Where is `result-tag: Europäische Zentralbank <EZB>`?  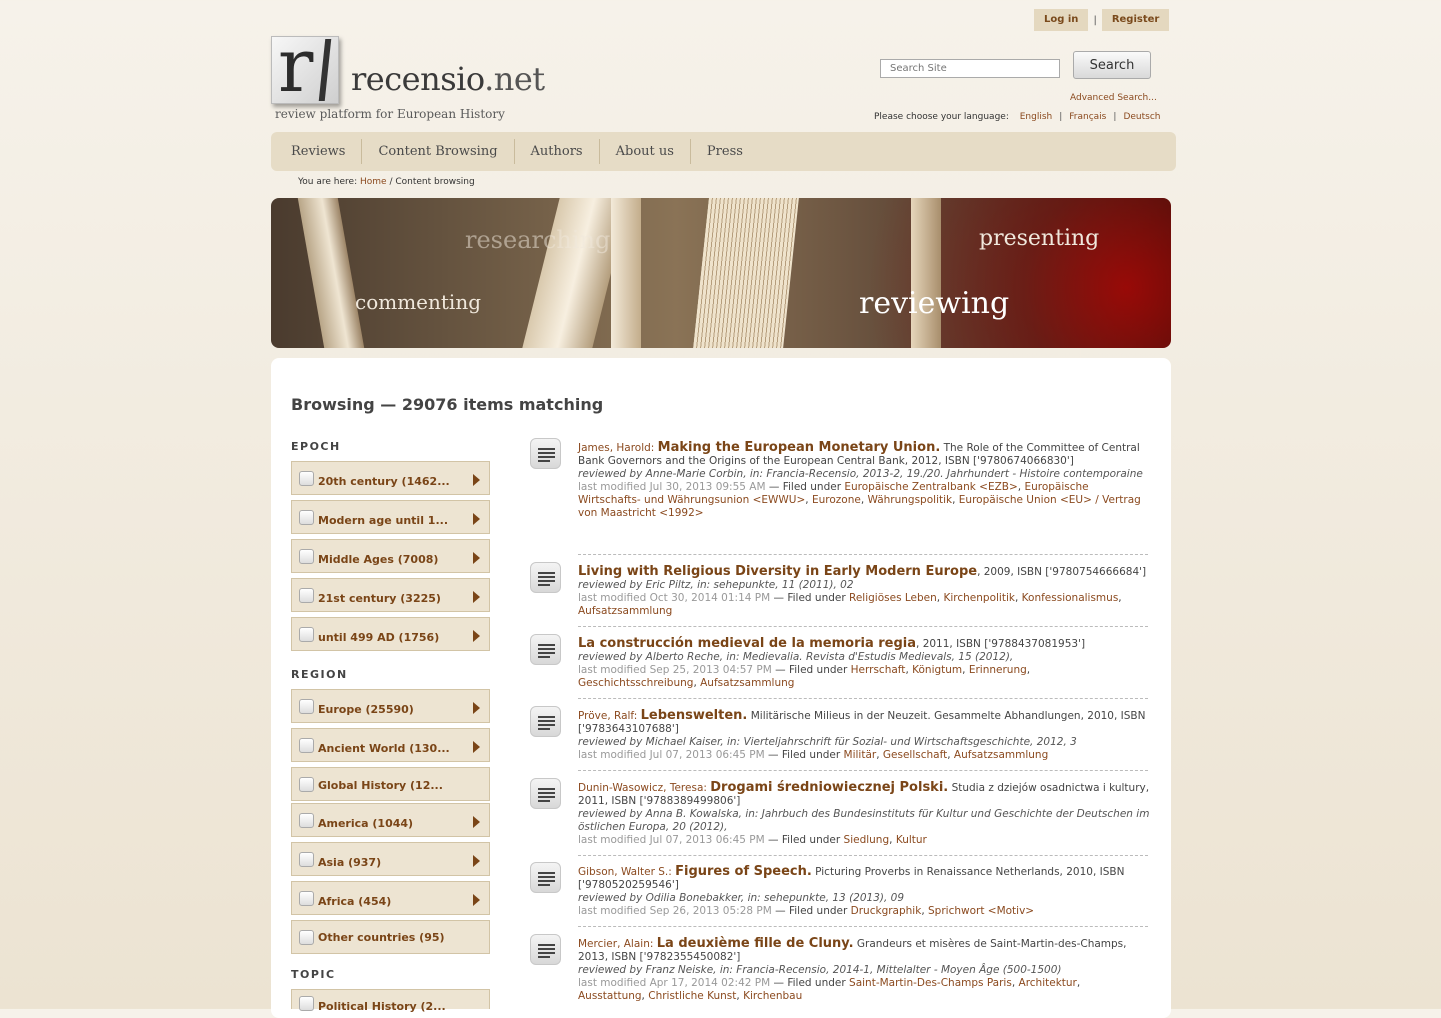
result-tag: Europäische Zentralbank <EZB> is located at coordinates (930, 487).